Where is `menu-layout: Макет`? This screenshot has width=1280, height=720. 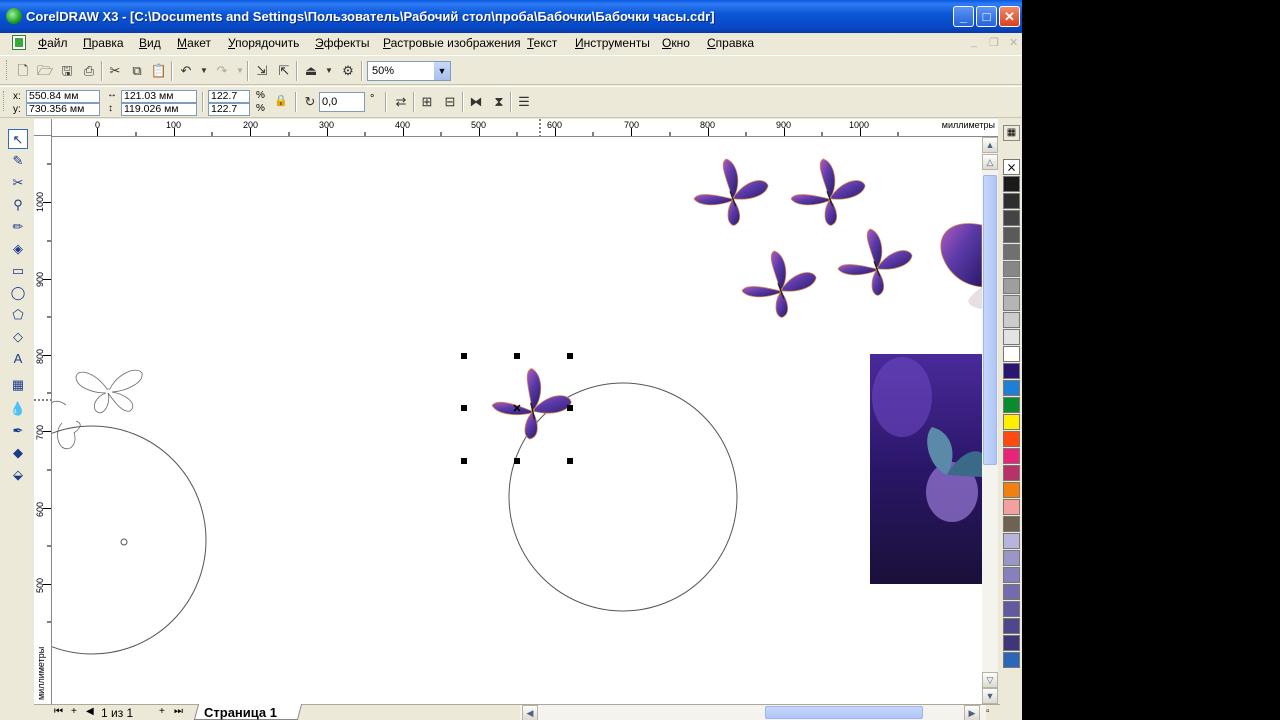
menu-layout: Макет is located at coordinates (194, 43).